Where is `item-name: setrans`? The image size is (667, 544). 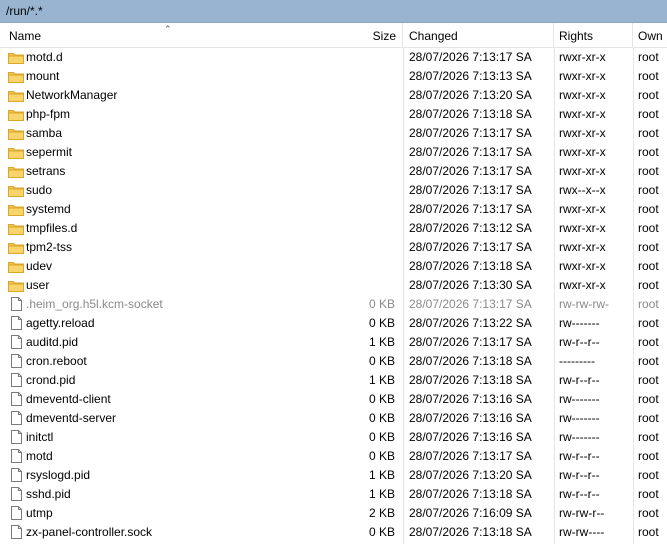 item-name: setrans is located at coordinates (46, 171).